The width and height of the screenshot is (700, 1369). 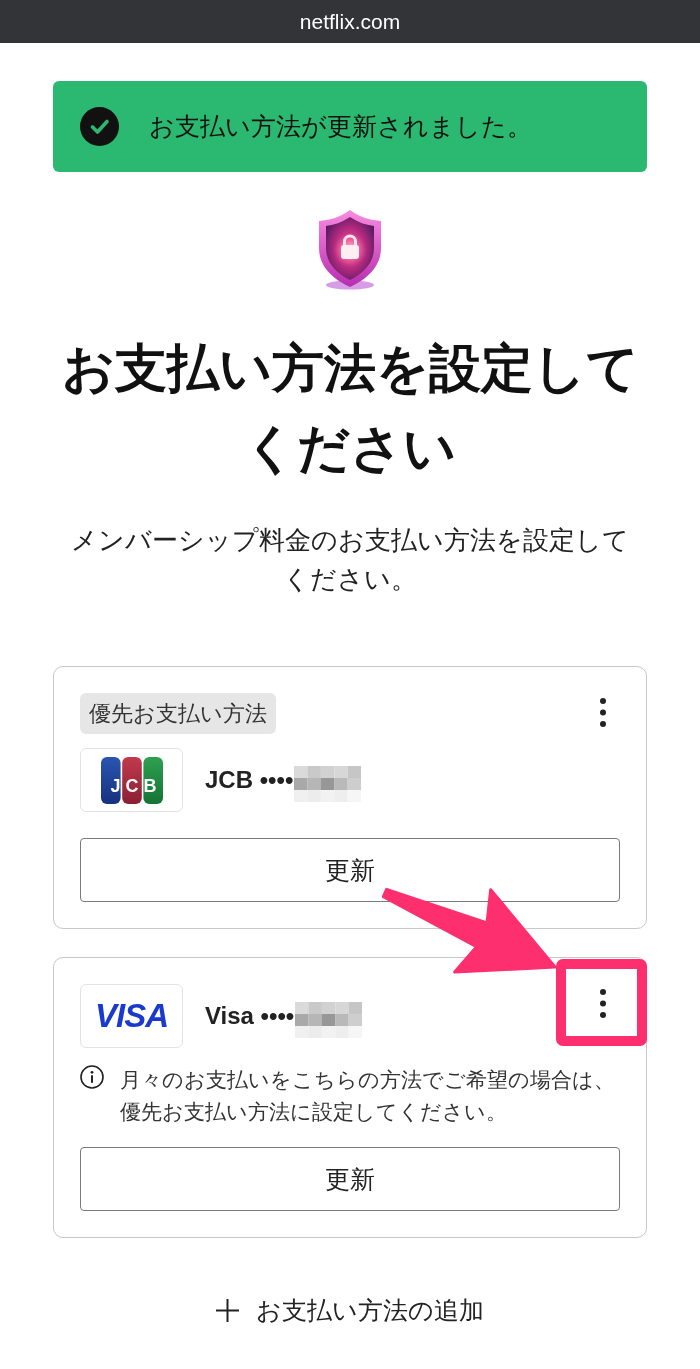 I want to click on check-circle-icon, so click(x=99, y=126).